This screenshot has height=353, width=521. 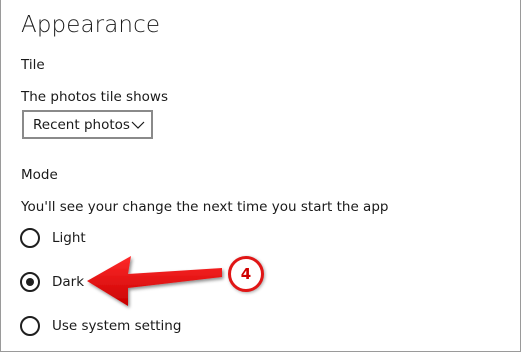 What do you see at coordinates (94, 97) in the screenshot?
I see `tile-description: The photos tile shows` at bounding box center [94, 97].